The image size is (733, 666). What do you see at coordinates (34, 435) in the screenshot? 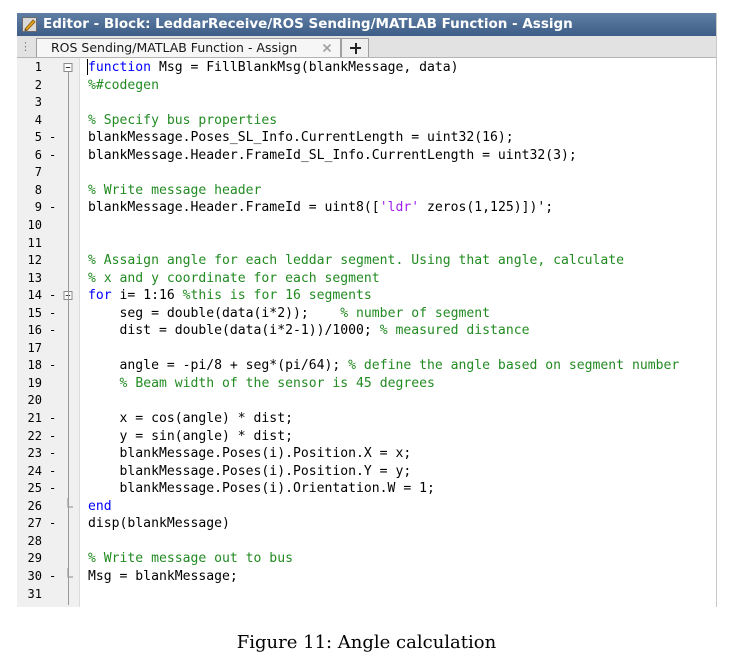
I see `line-number: 22` at bounding box center [34, 435].